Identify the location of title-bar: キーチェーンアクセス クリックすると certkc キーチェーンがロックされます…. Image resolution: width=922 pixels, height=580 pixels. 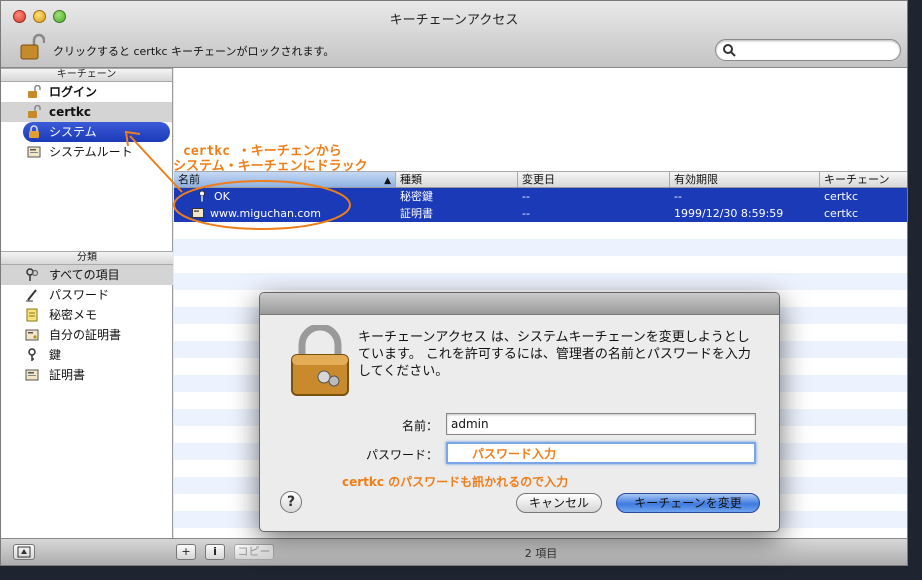
(454, 34).